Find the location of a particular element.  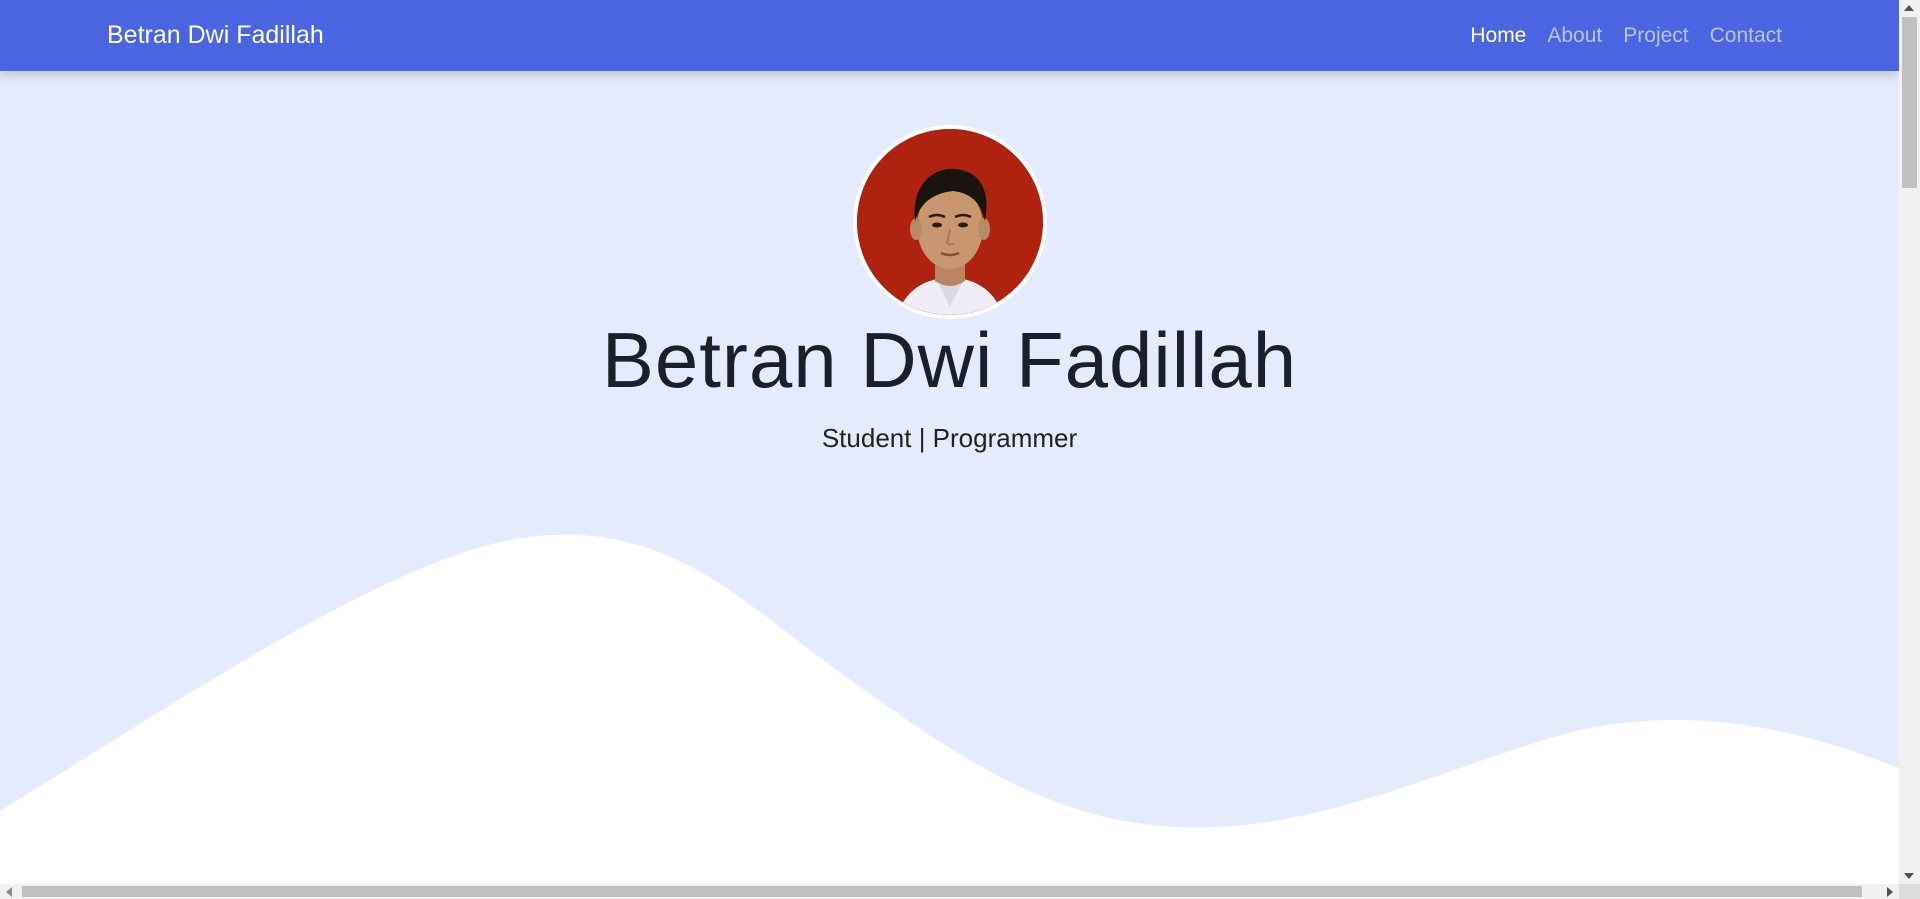

profile-photo is located at coordinates (950, 222).